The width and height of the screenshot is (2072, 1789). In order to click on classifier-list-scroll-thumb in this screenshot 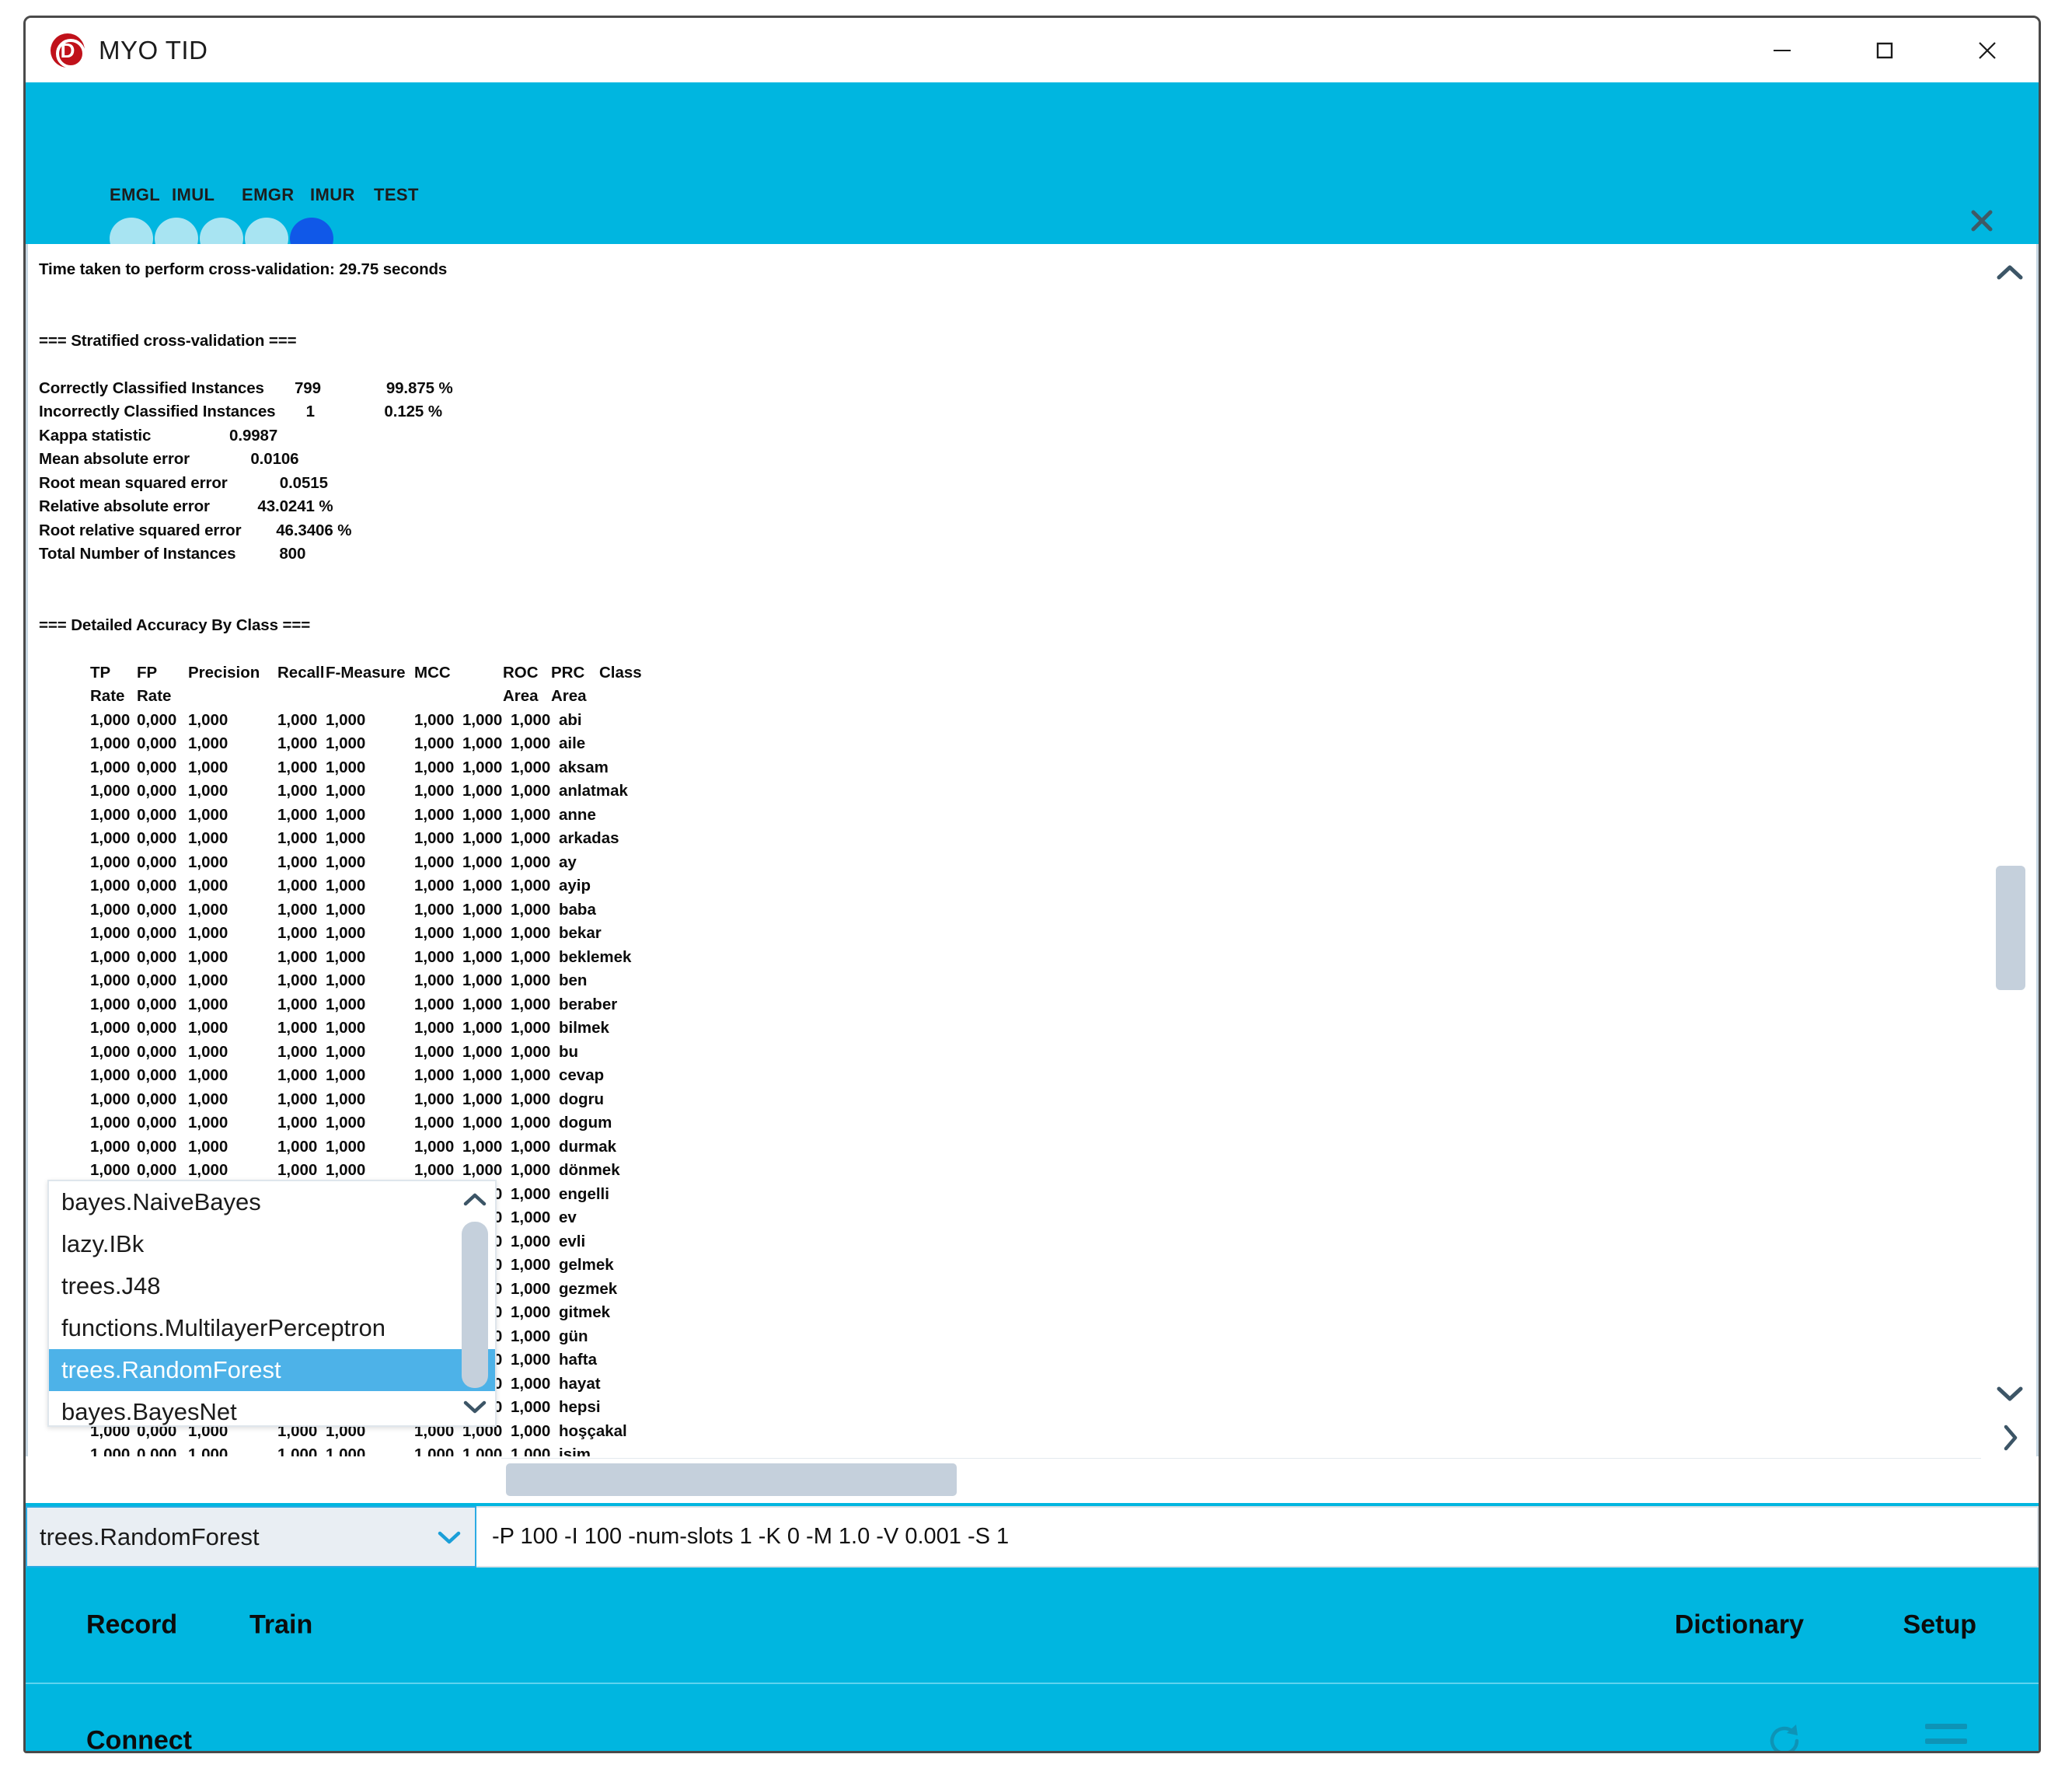, I will do `click(475, 1305)`.